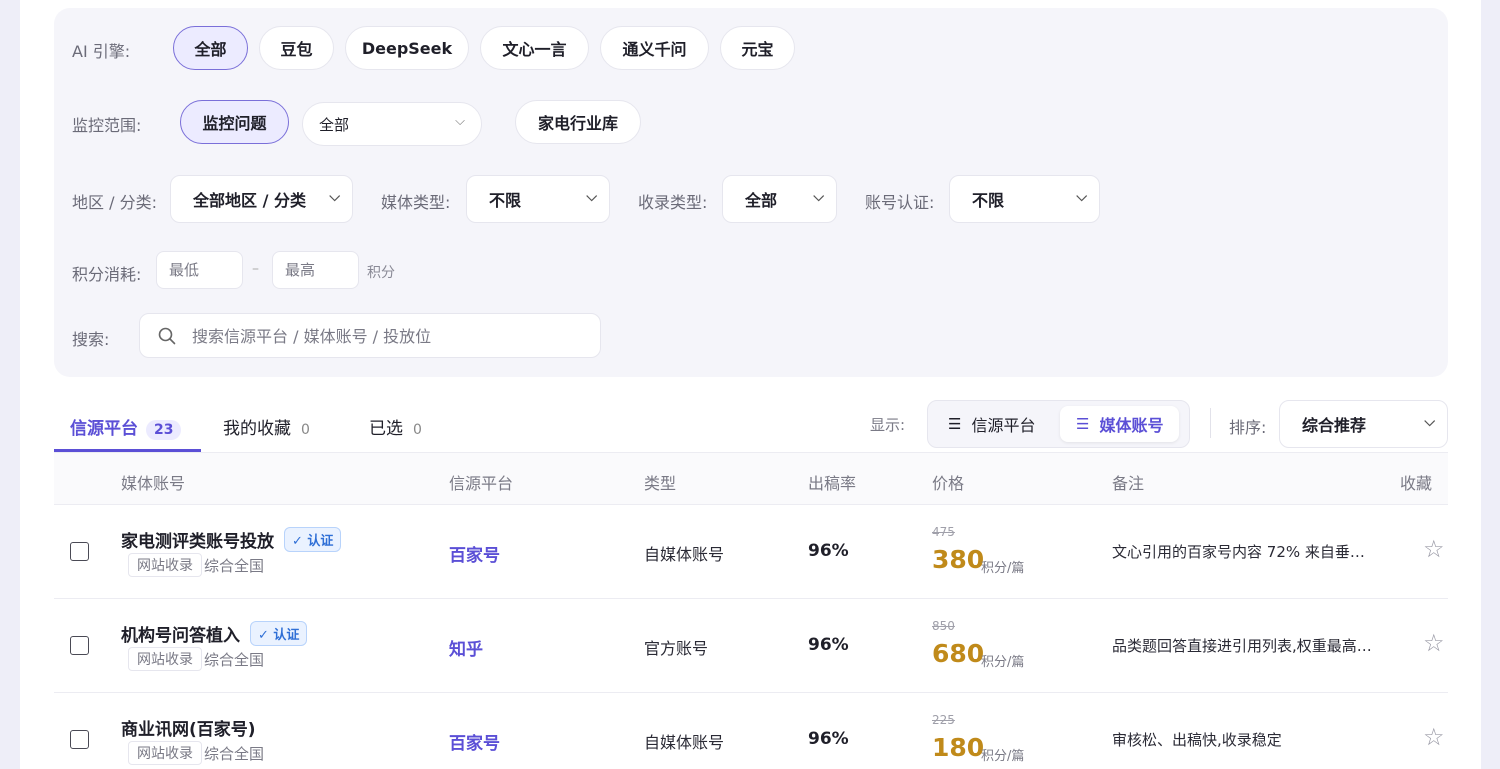 The height and width of the screenshot is (769, 1500). Describe the element at coordinates (955, 424) in the screenshot. I see `list-icon: ☰` at that location.